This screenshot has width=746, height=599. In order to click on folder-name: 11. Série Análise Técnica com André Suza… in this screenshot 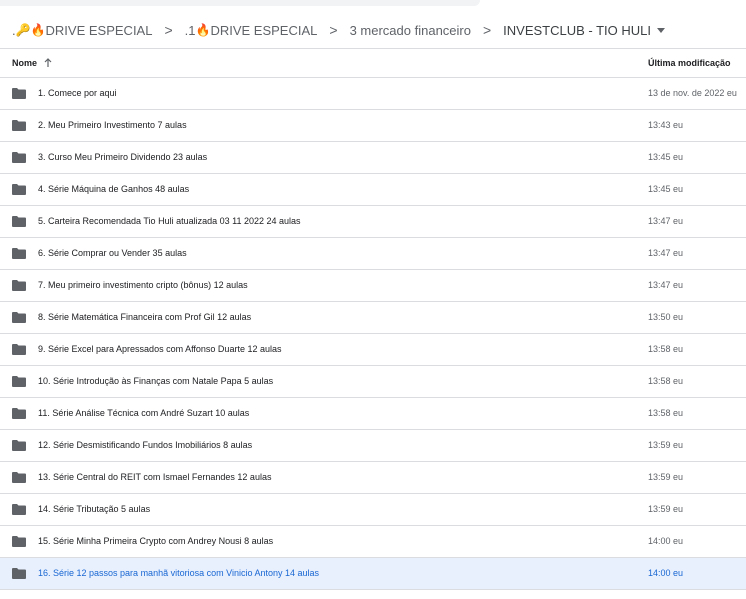, I will do `click(144, 413)`.